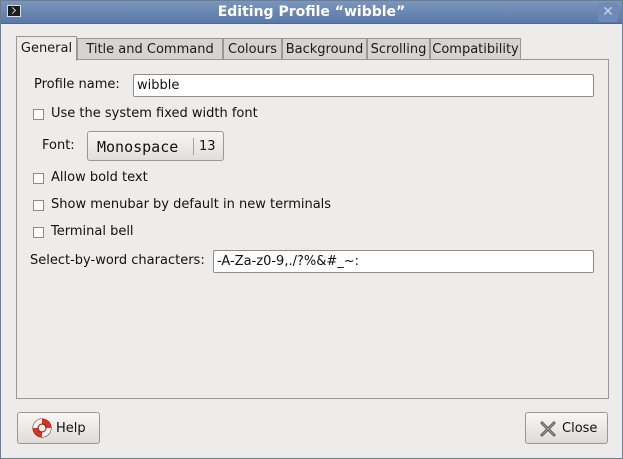  What do you see at coordinates (99, 177) in the screenshot?
I see `bold-text-label: Allow bold text` at bounding box center [99, 177].